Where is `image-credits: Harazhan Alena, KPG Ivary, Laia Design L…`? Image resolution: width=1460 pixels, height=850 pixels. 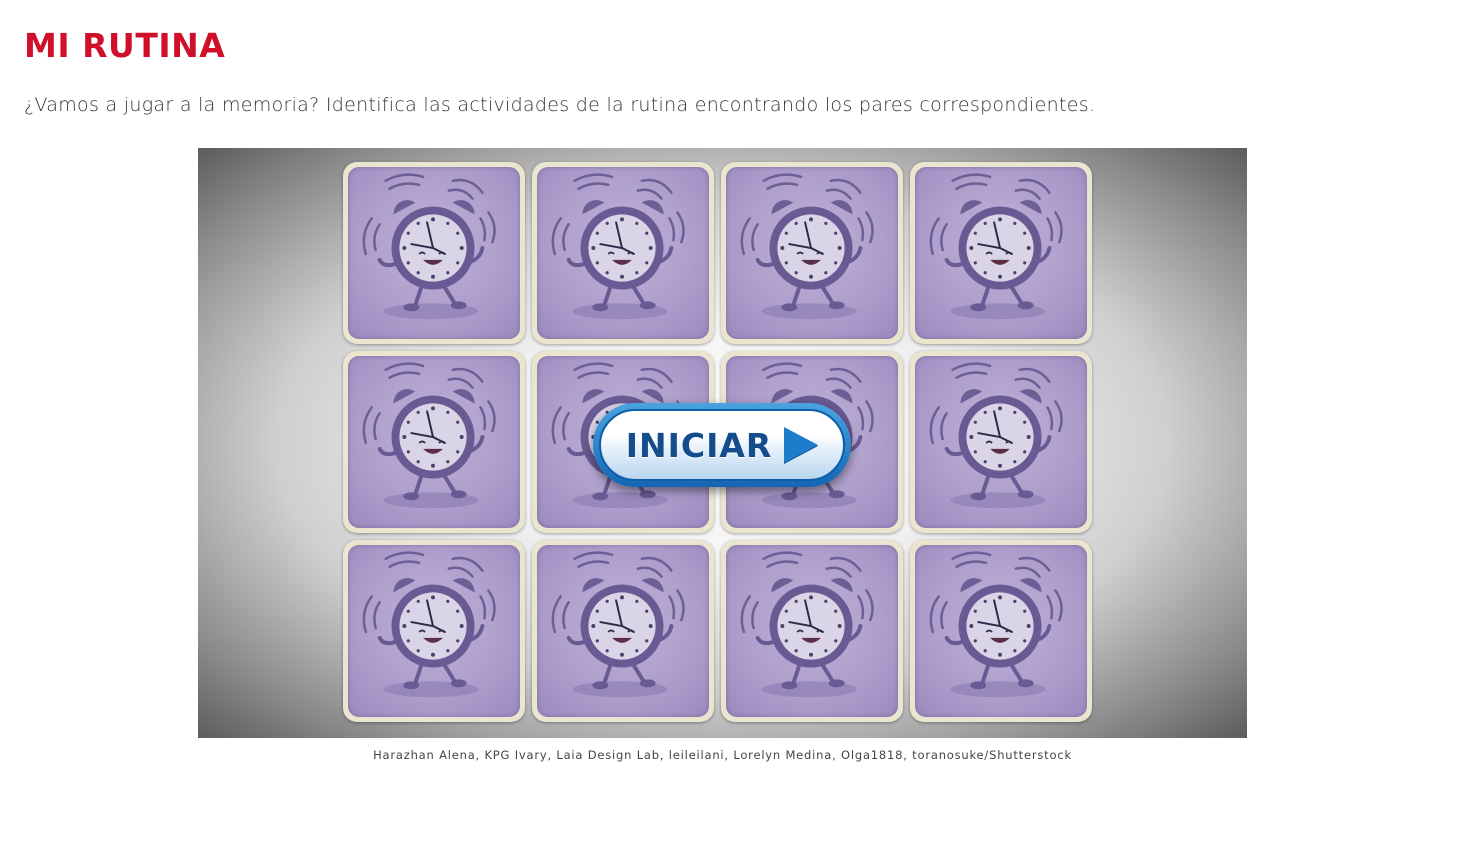 image-credits: Harazhan Alena, KPG Ivary, Laia Design L… is located at coordinates (722, 755).